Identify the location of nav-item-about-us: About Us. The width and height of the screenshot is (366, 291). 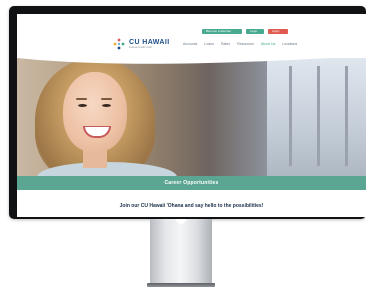
(268, 44).